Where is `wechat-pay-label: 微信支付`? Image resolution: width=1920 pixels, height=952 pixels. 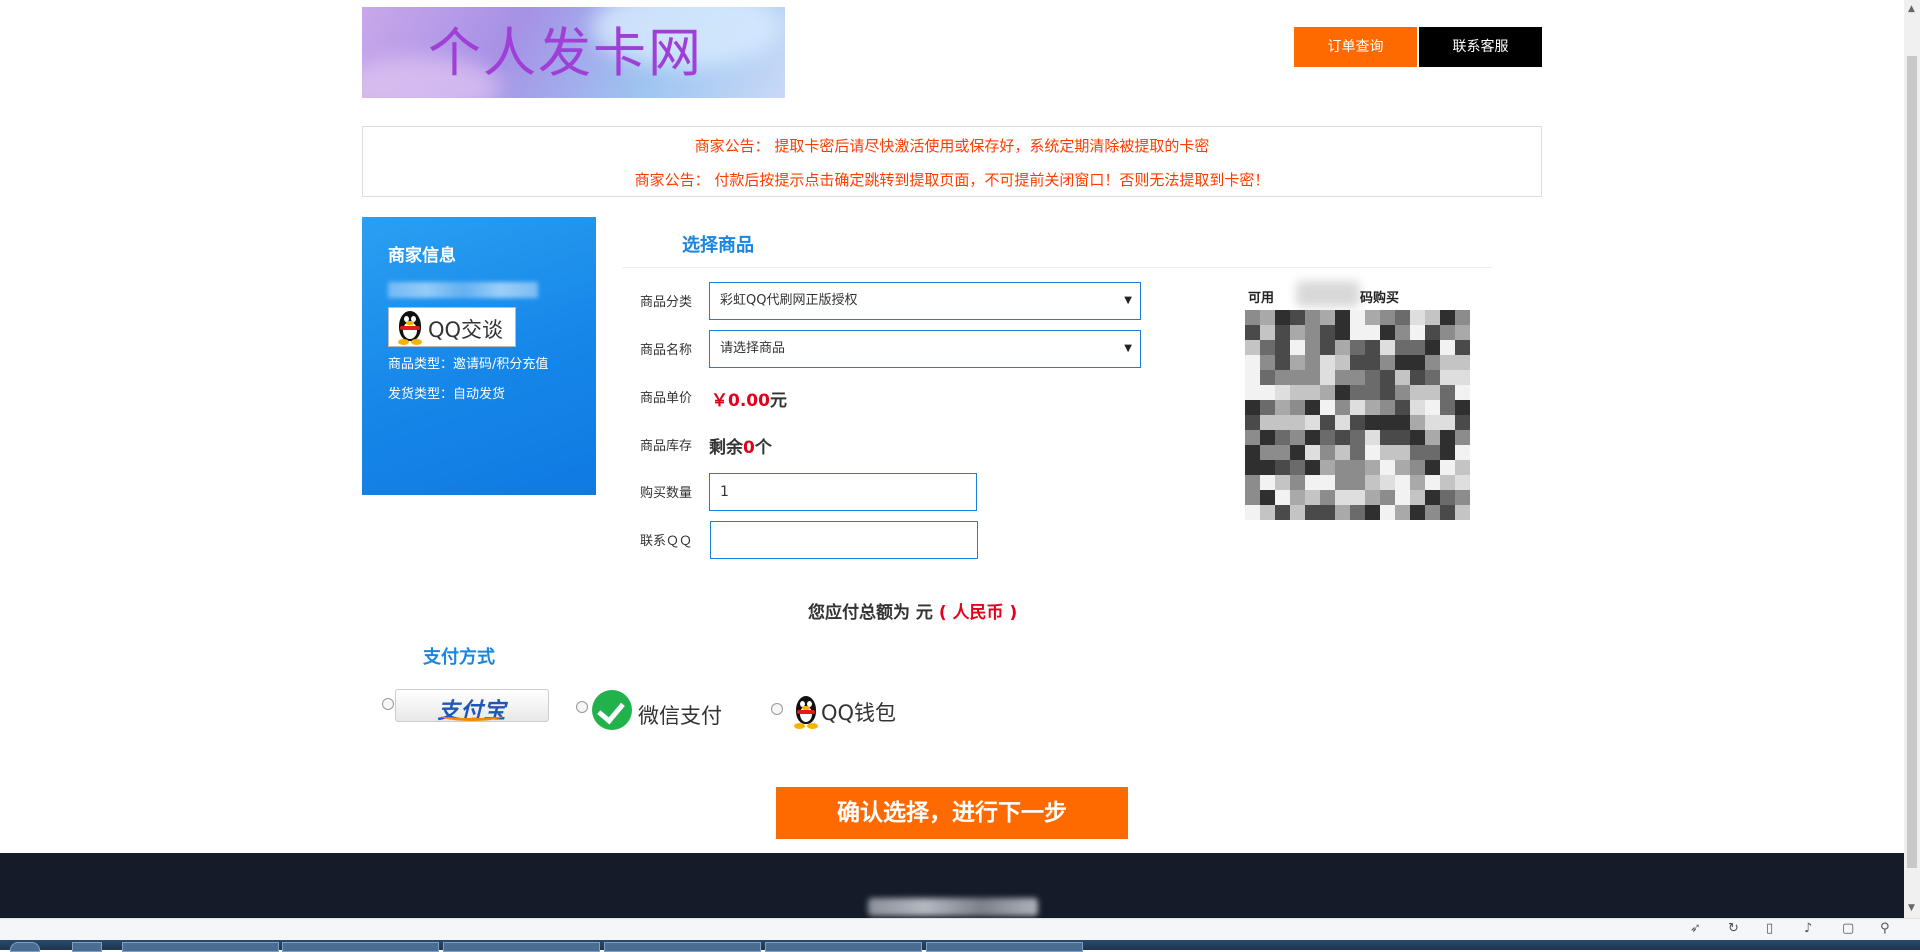
wechat-pay-label: 微信支付 is located at coordinates (680, 715).